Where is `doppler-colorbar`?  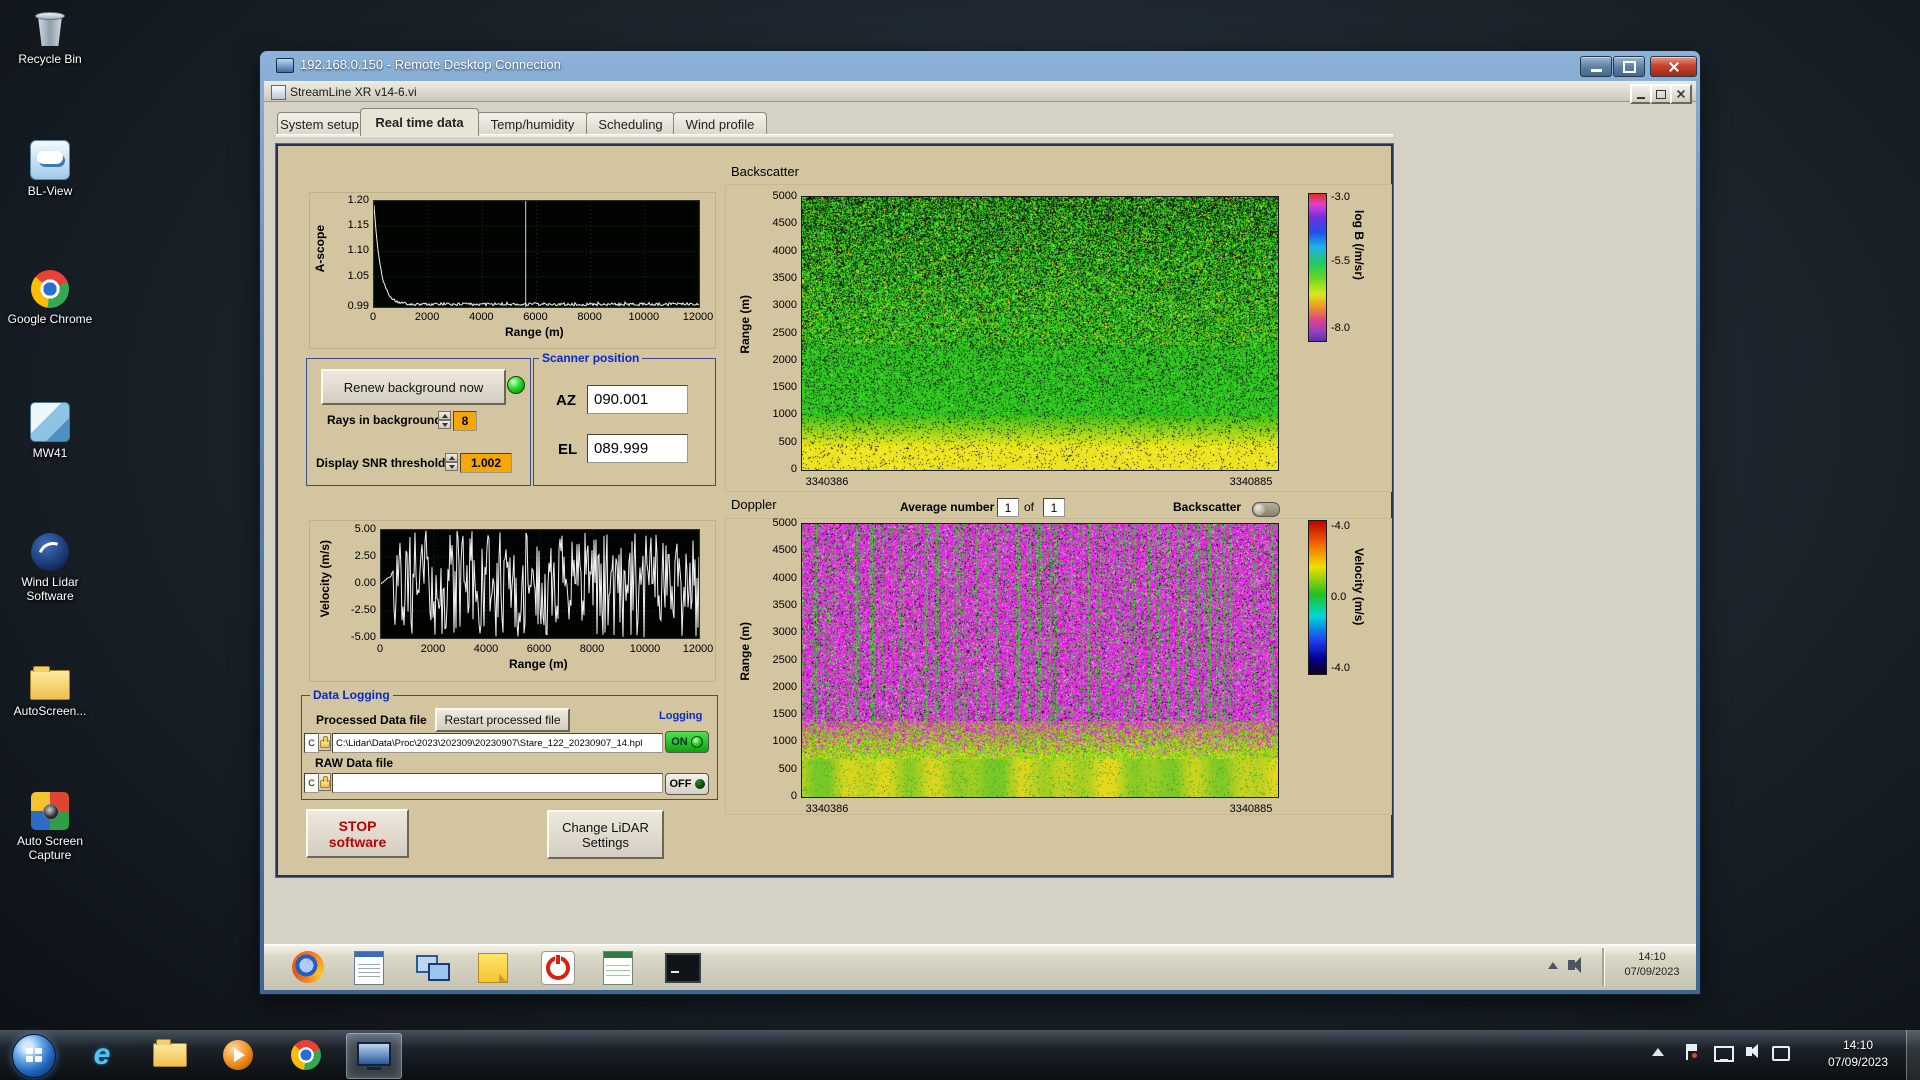
doppler-colorbar is located at coordinates (1317, 597).